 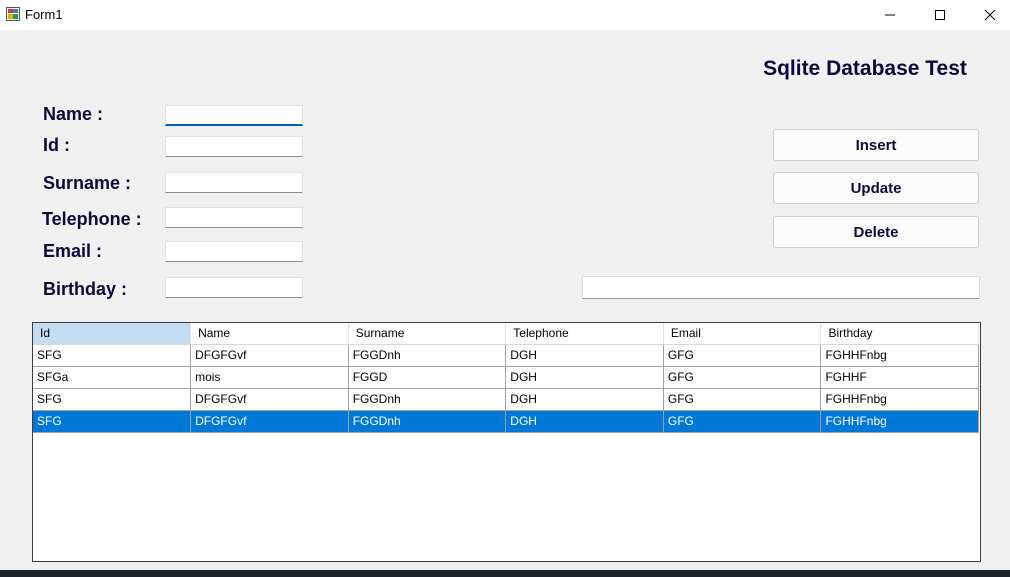 What do you see at coordinates (505, 15) in the screenshot?
I see `title-bar: Form1` at bounding box center [505, 15].